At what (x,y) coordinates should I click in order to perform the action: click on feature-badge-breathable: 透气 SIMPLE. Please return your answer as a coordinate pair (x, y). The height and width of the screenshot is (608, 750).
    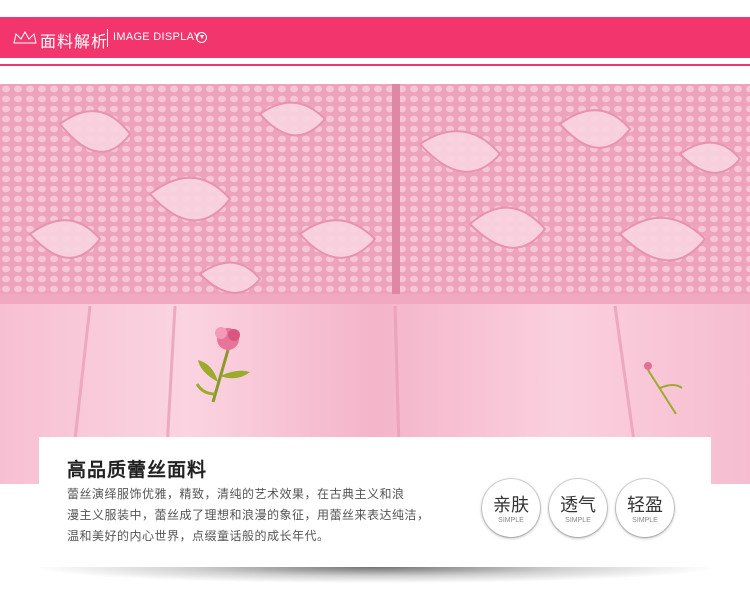
    Looking at the image, I should click on (578, 508).